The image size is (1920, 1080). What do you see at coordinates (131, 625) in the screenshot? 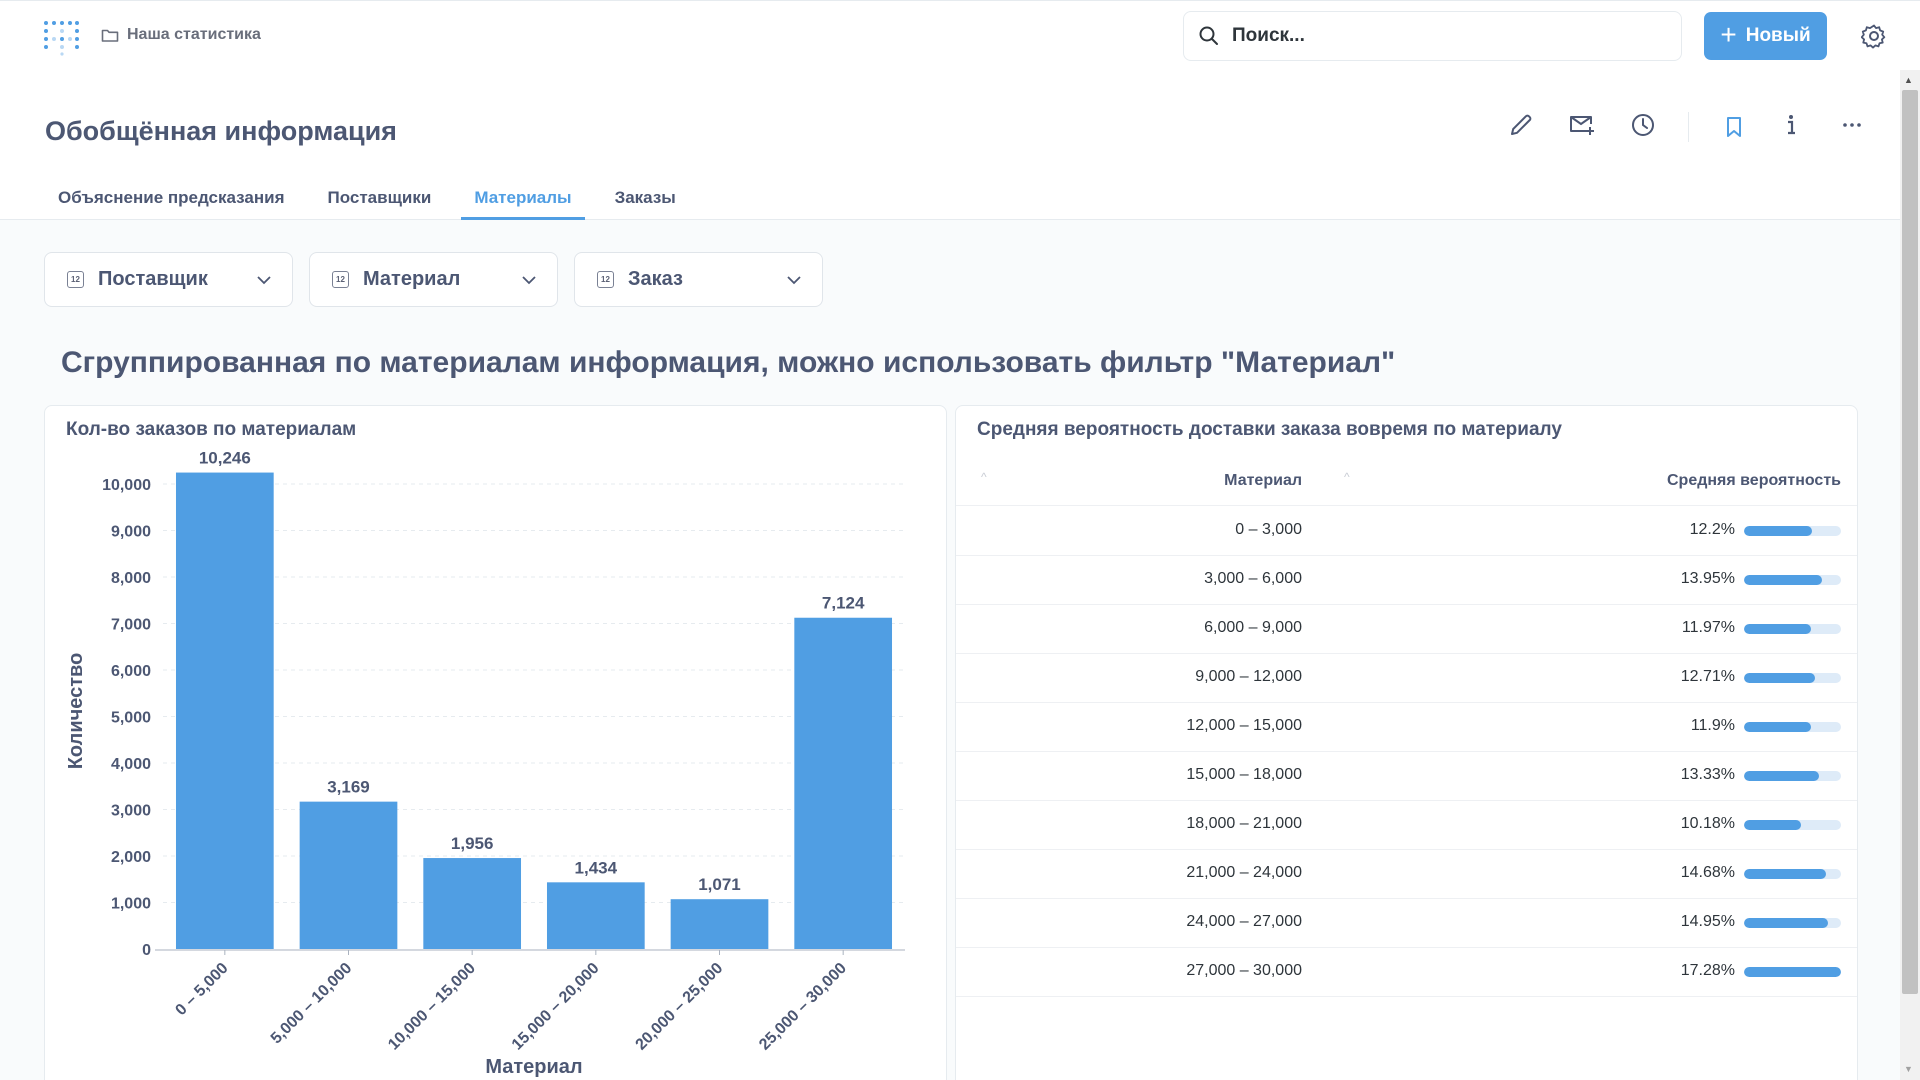
I see `y-tick-label: 7,000` at bounding box center [131, 625].